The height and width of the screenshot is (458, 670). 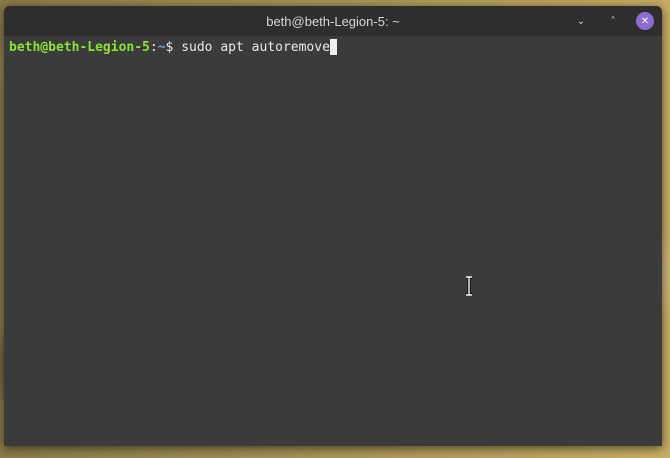 I want to click on maximize-icon: ˄, so click(x=613, y=21).